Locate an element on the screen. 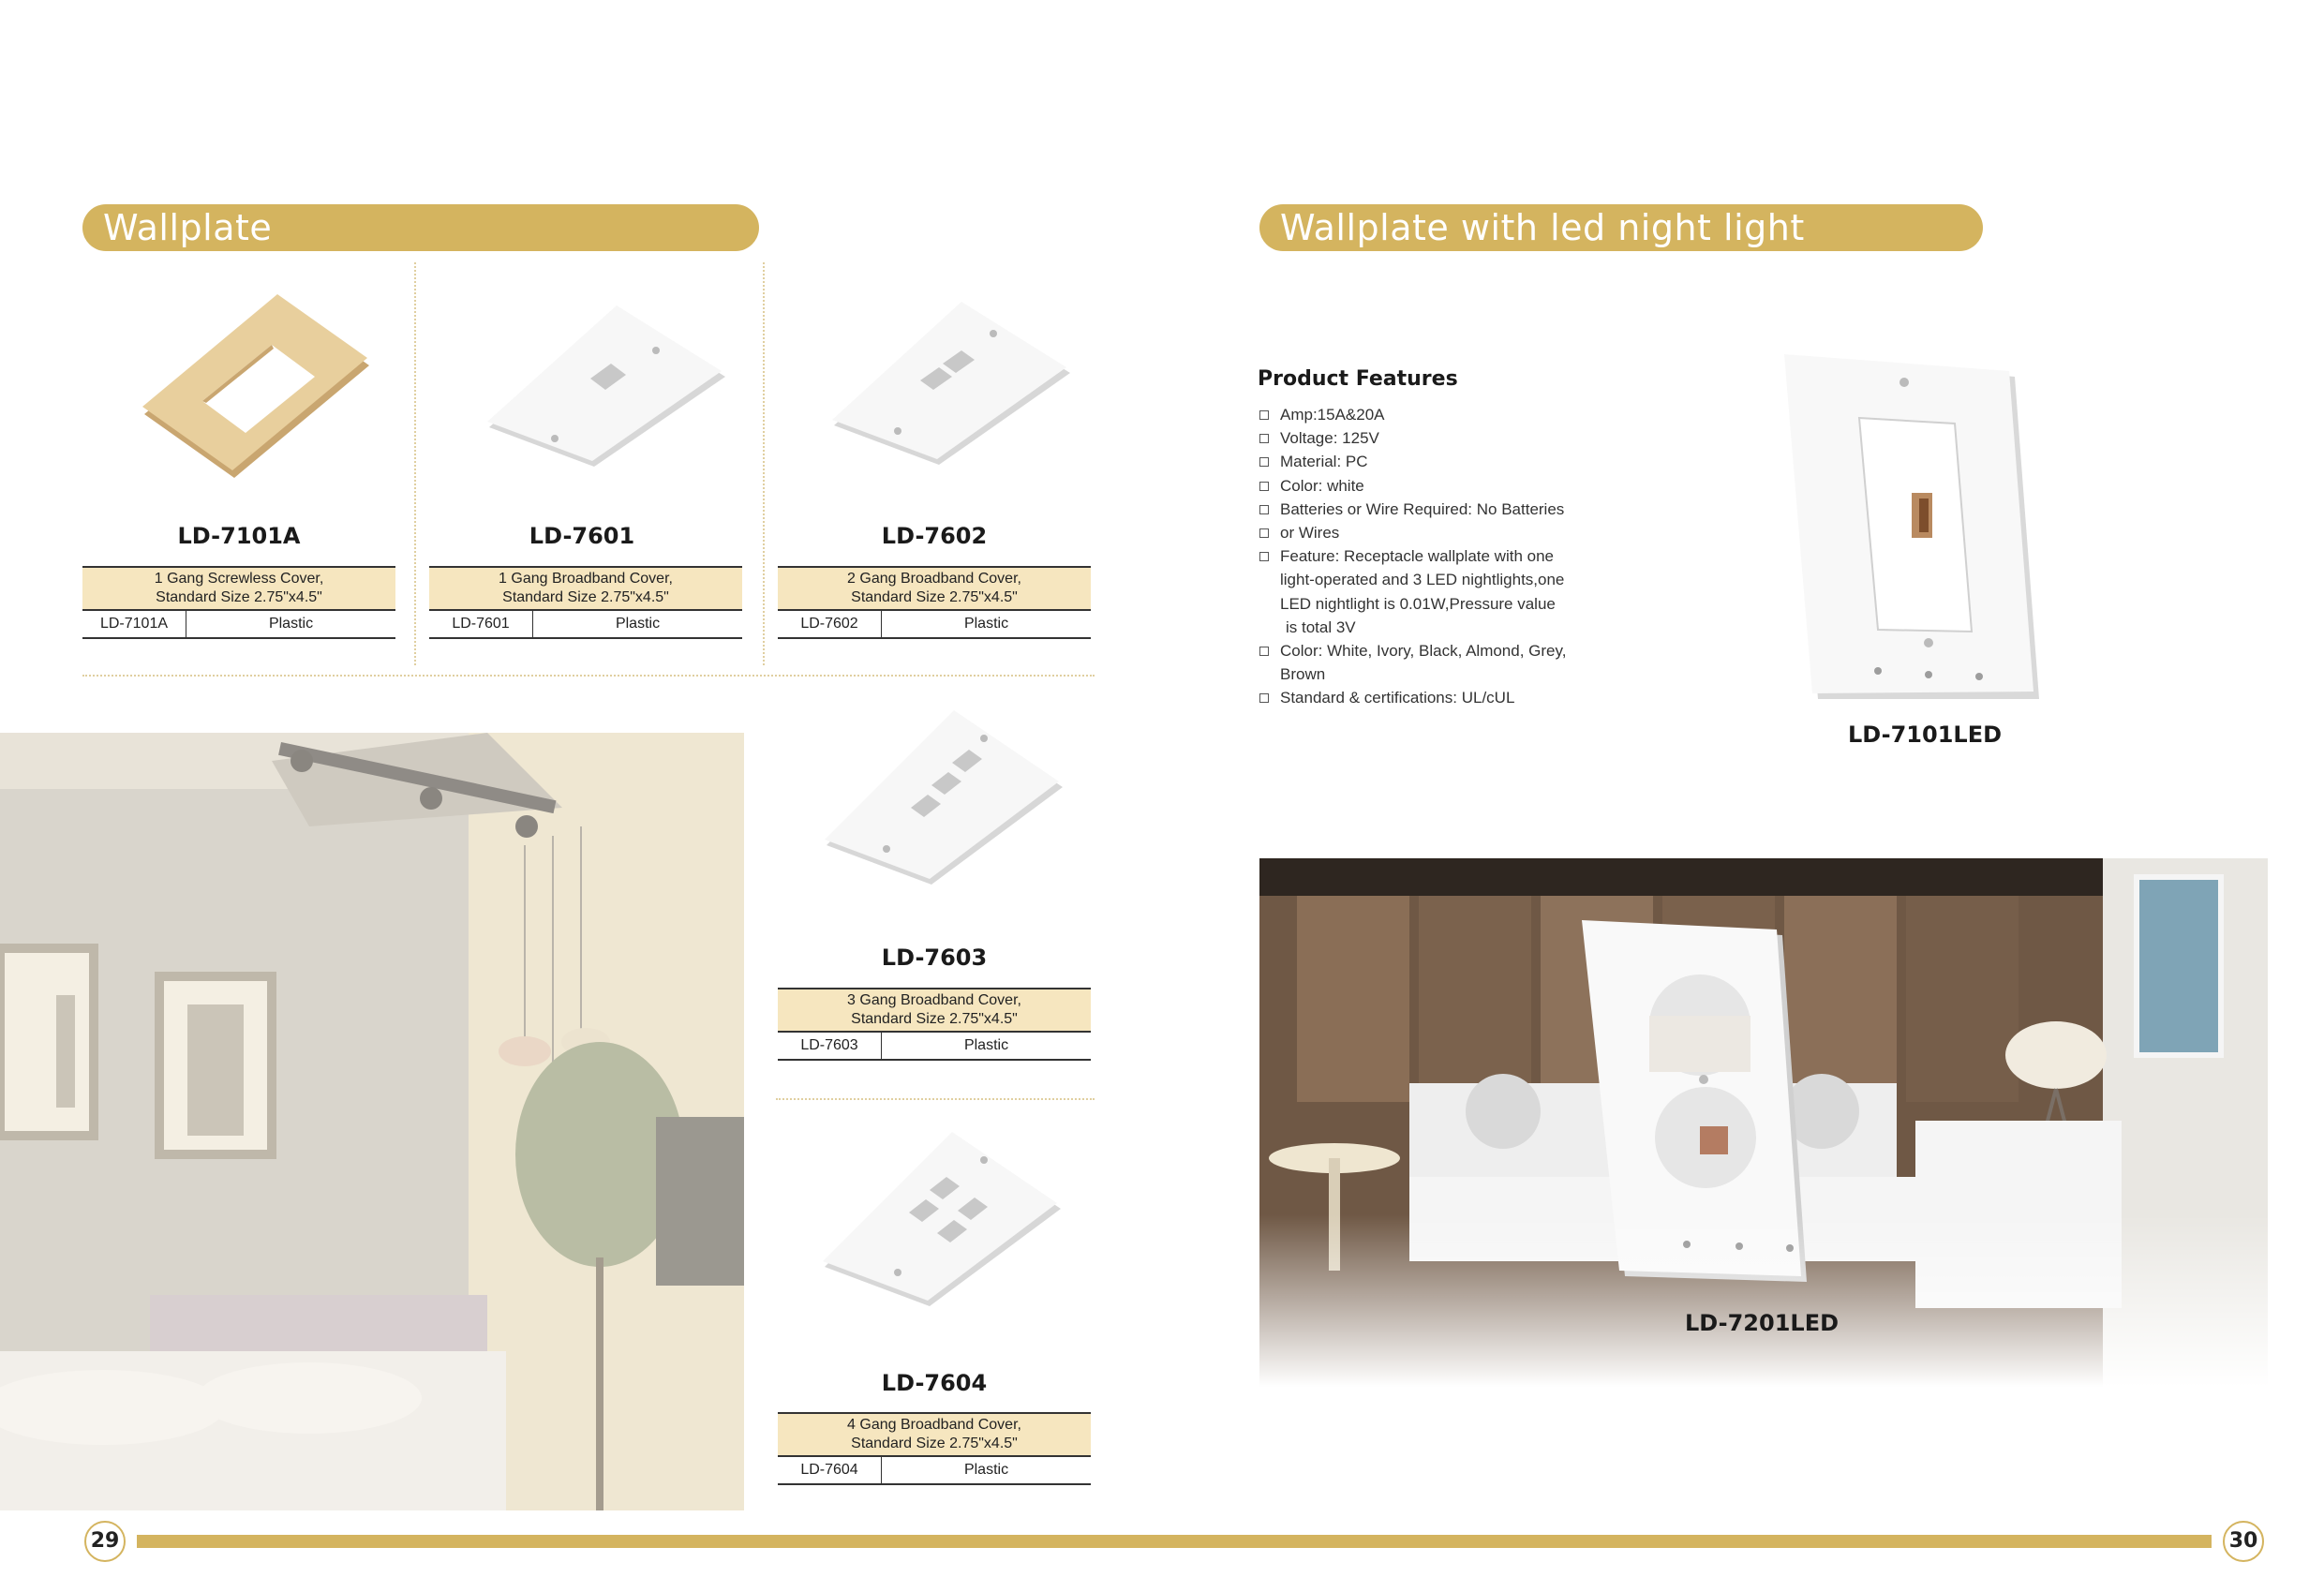  feature-item: Batteries or Wire Required: No Batteries is located at coordinates (1436, 510).